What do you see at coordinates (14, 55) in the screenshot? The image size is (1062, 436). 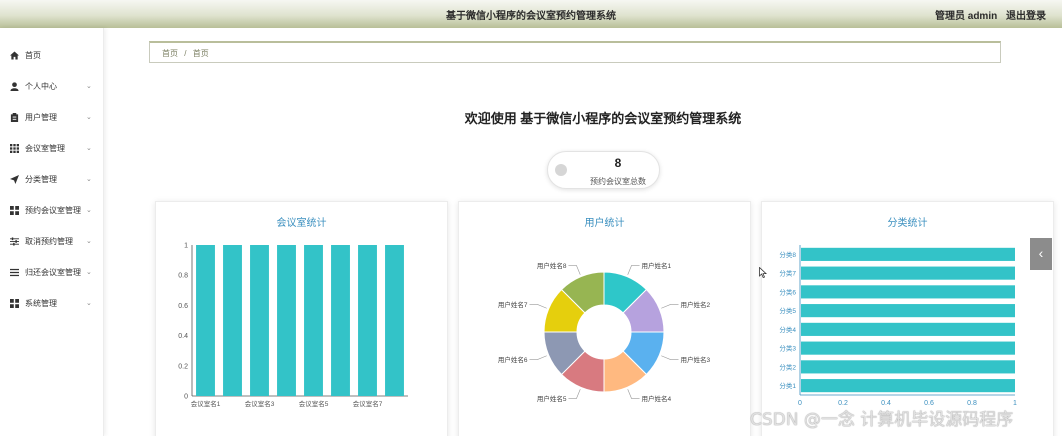 I see `home-icon` at bounding box center [14, 55].